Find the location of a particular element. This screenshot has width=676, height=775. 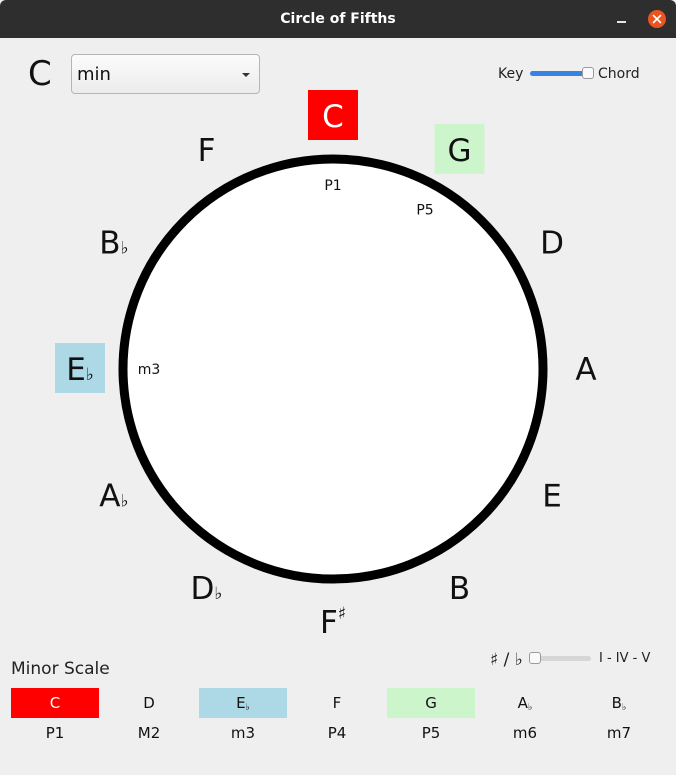

scale-note: A♭ is located at coordinates (525, 703).